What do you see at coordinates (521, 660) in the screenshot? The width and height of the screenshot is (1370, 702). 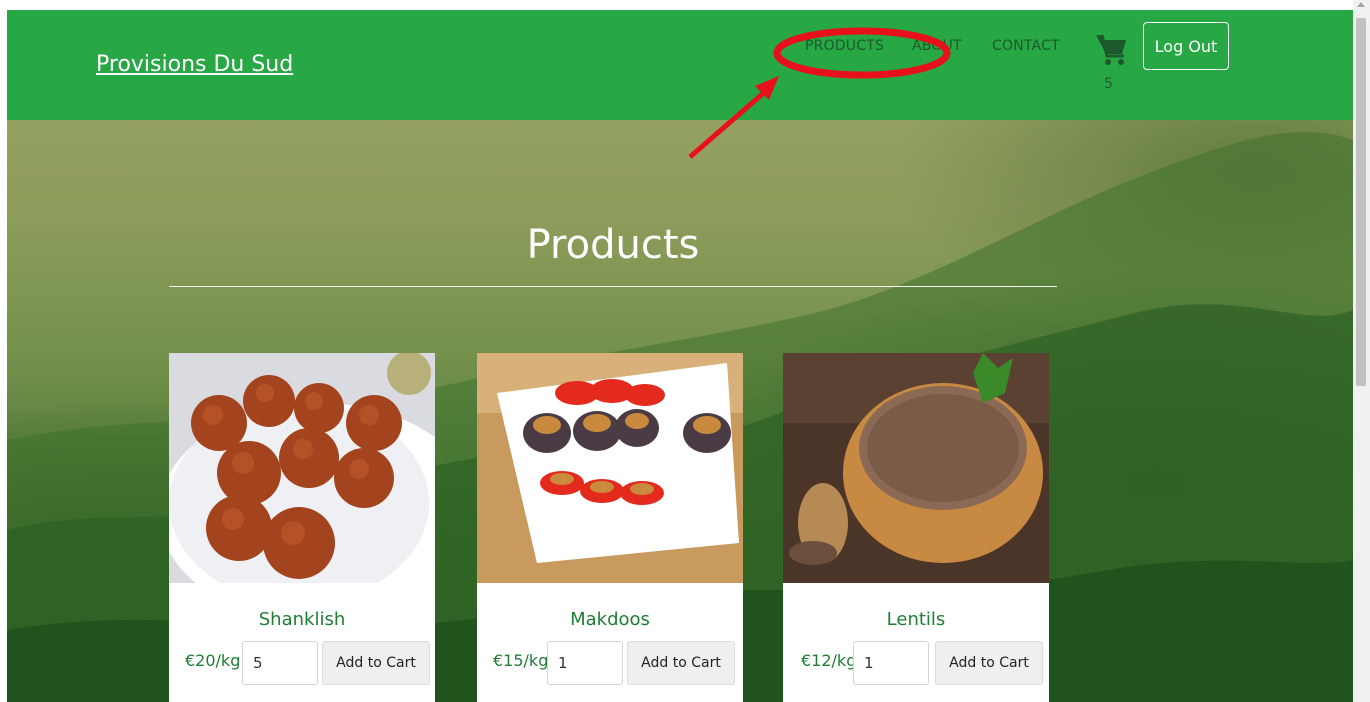 I see `product-price: €15/kg` at bounding box center [521, 660].